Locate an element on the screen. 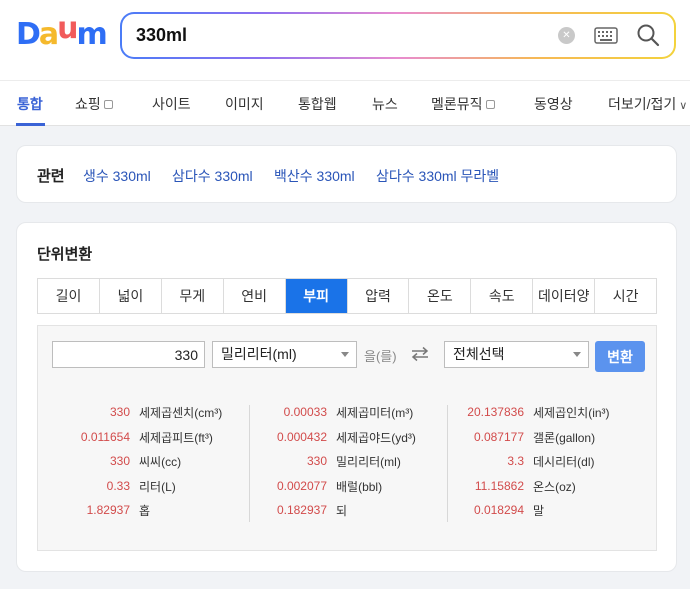  tab-time: 시간 is located at coordinates (625, 296).